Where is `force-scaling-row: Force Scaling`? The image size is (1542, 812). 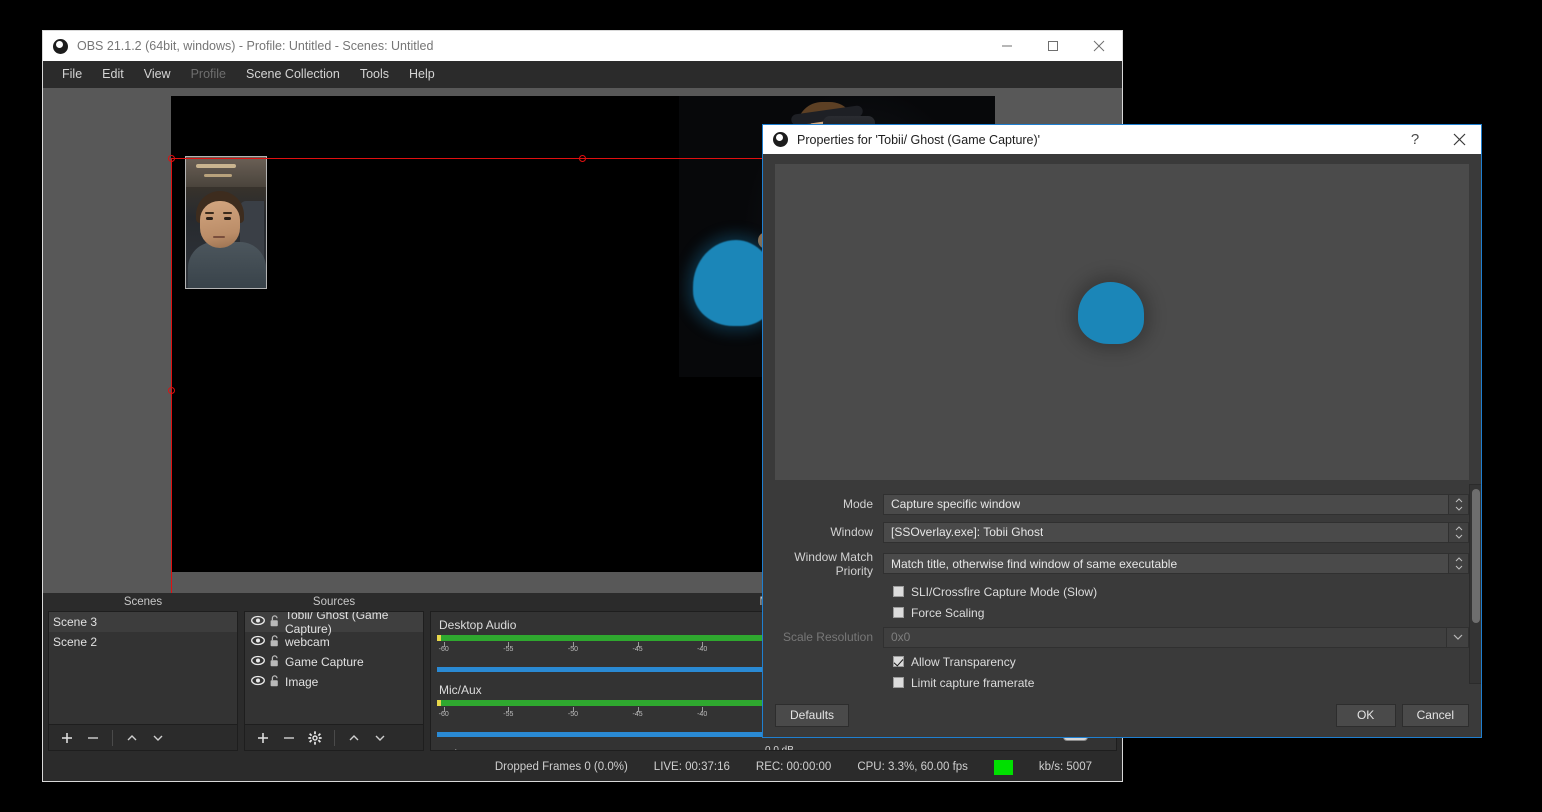
force-scaling-row: Force Scaling is located at coordinates (1116, 613).